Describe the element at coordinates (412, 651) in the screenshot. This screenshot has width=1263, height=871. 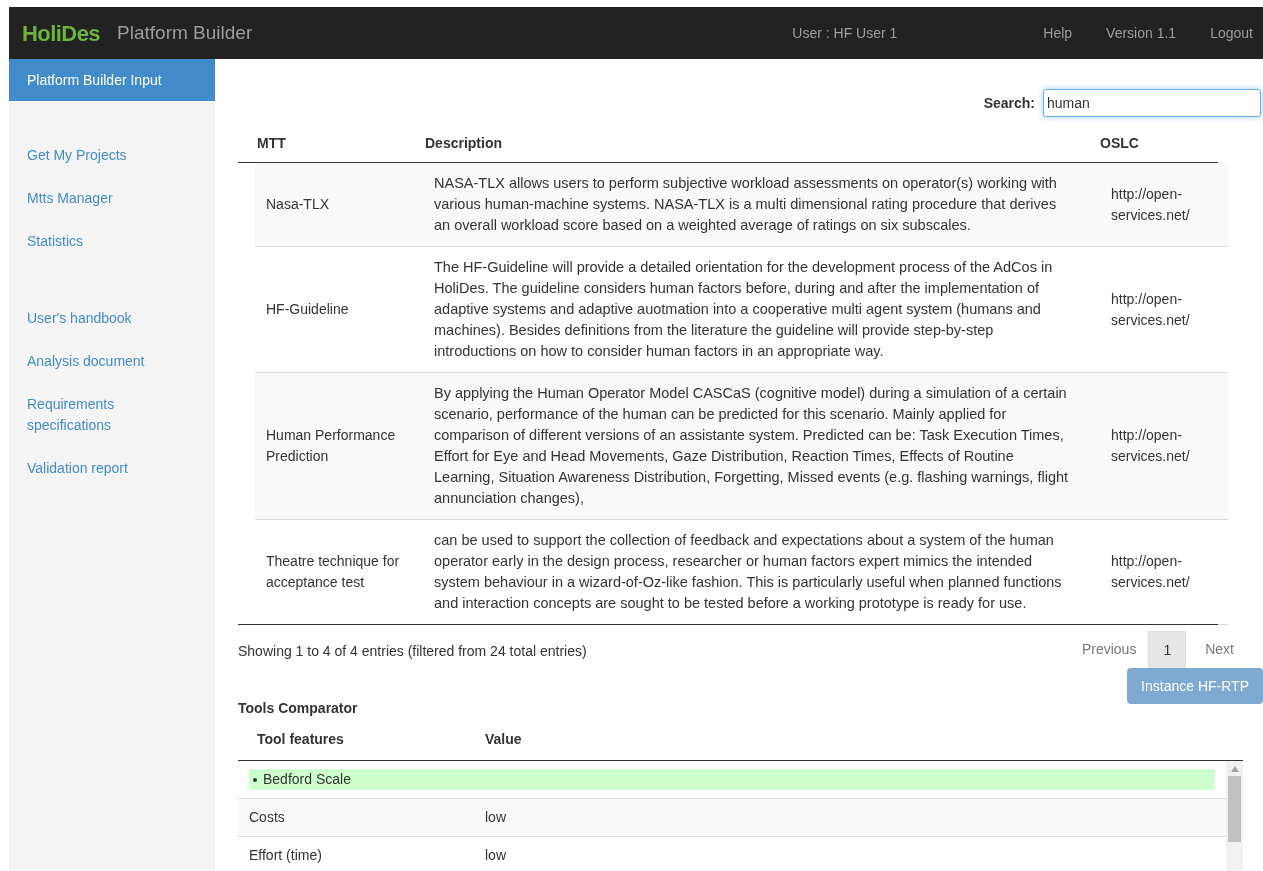
I see `table-info: Showing 1 to 4 of 4 entries (filtered from 24 total entries)` at that location.